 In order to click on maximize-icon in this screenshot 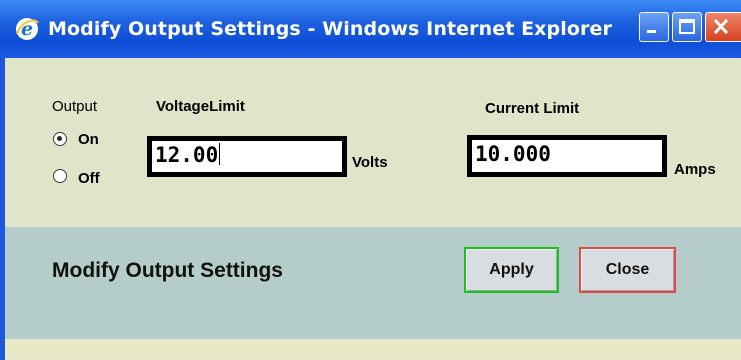, I will do `click(687, 26)`.